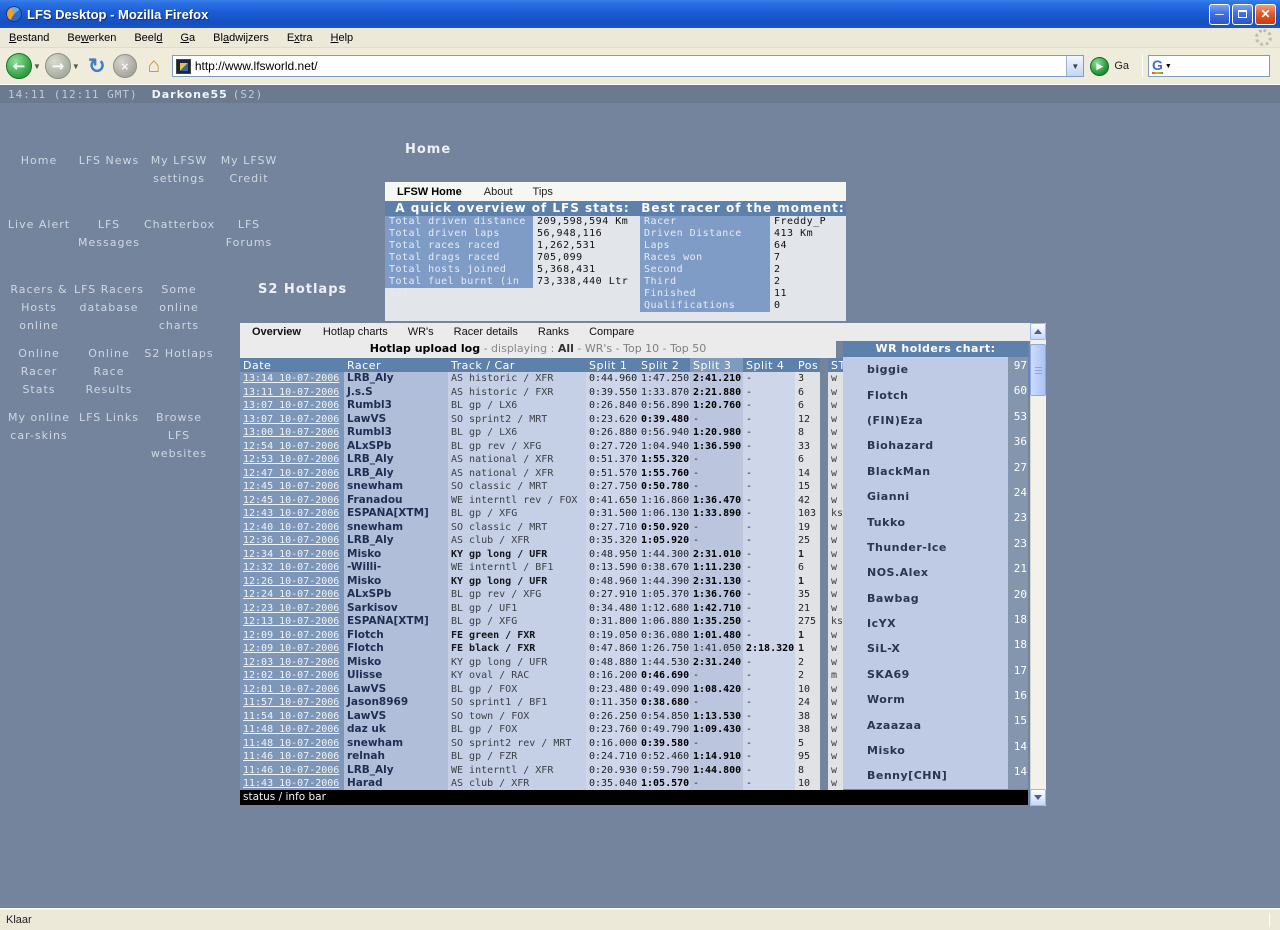 The image size is (1280, 930). What do you see at coordinates (925, 445) in the screenshot?
I see `wr-holder-name: Biohazard` at bounding box center [925, 445].